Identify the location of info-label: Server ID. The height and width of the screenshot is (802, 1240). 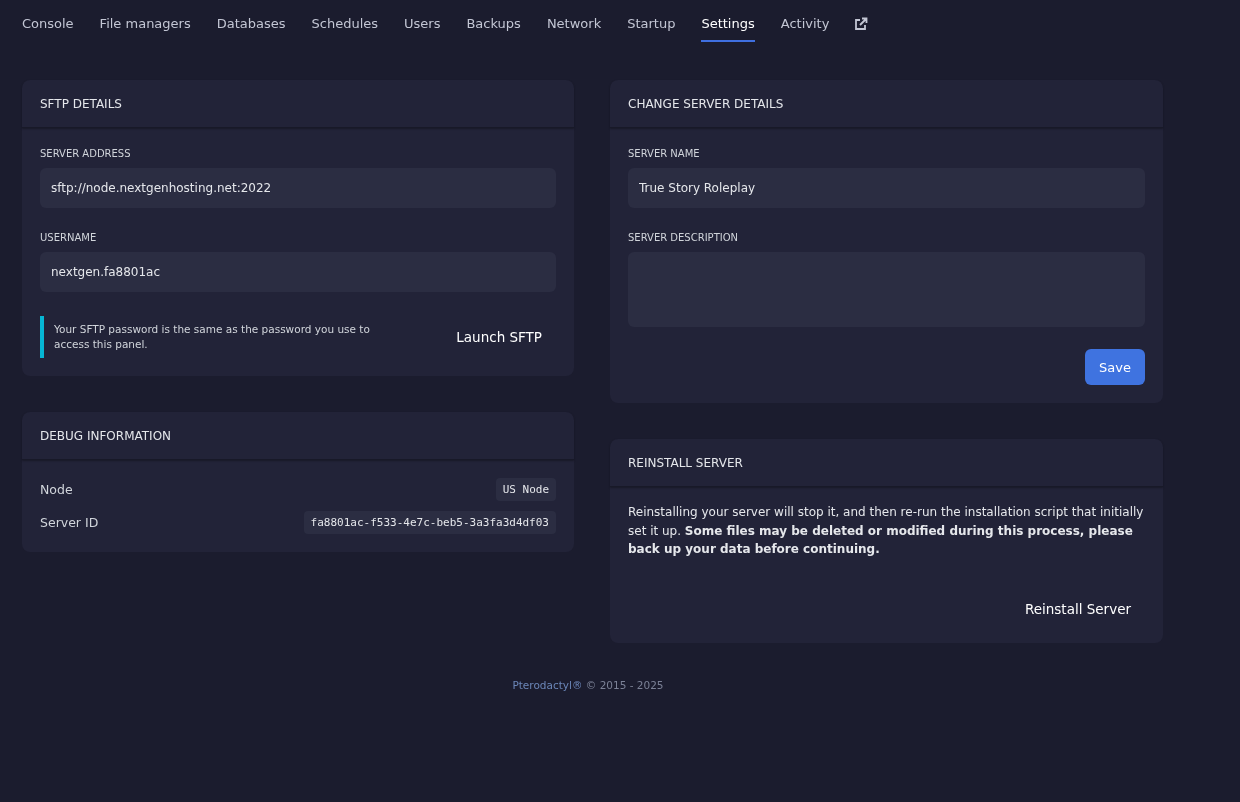
(69, 522).